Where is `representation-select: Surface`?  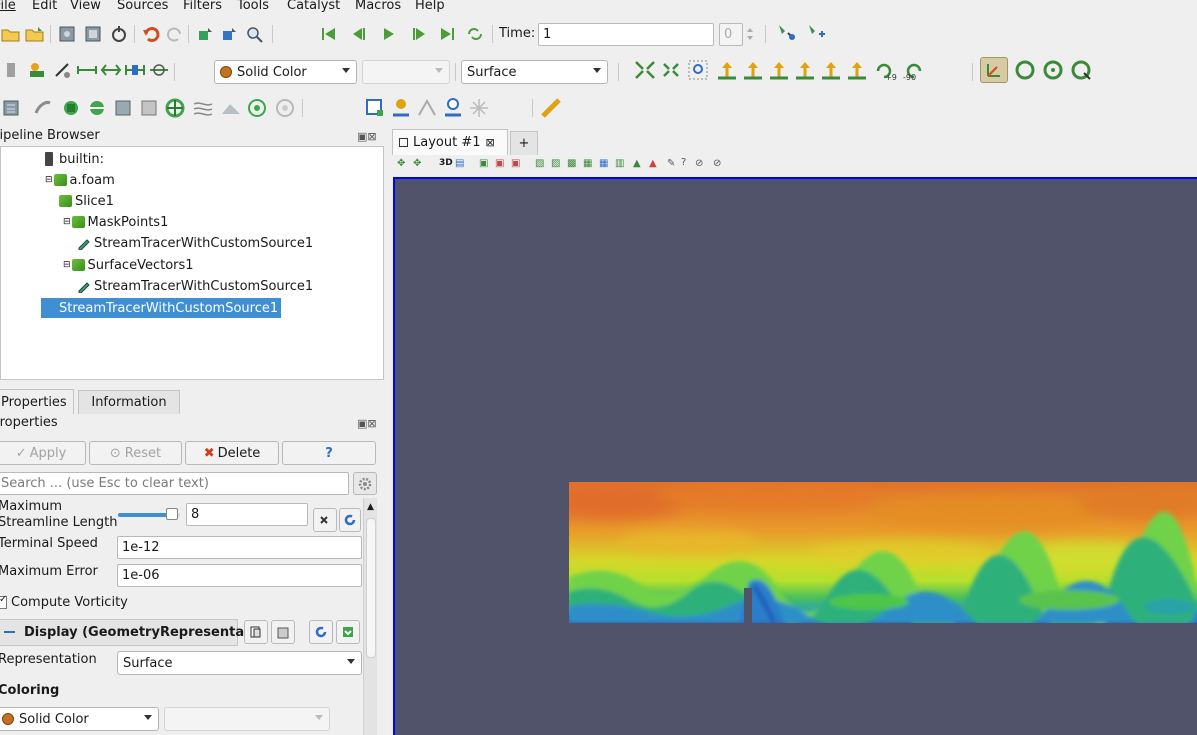
representation-select: Surface is located at coordinates (534, 72).